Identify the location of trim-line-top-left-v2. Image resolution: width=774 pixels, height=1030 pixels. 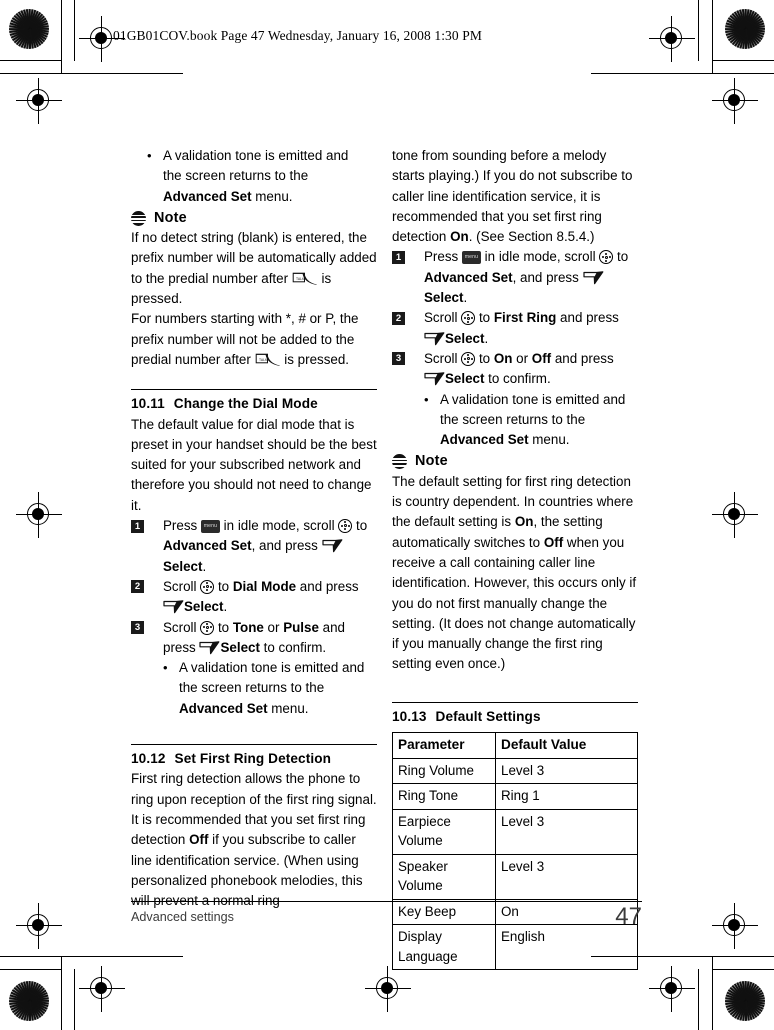
(62, 37).